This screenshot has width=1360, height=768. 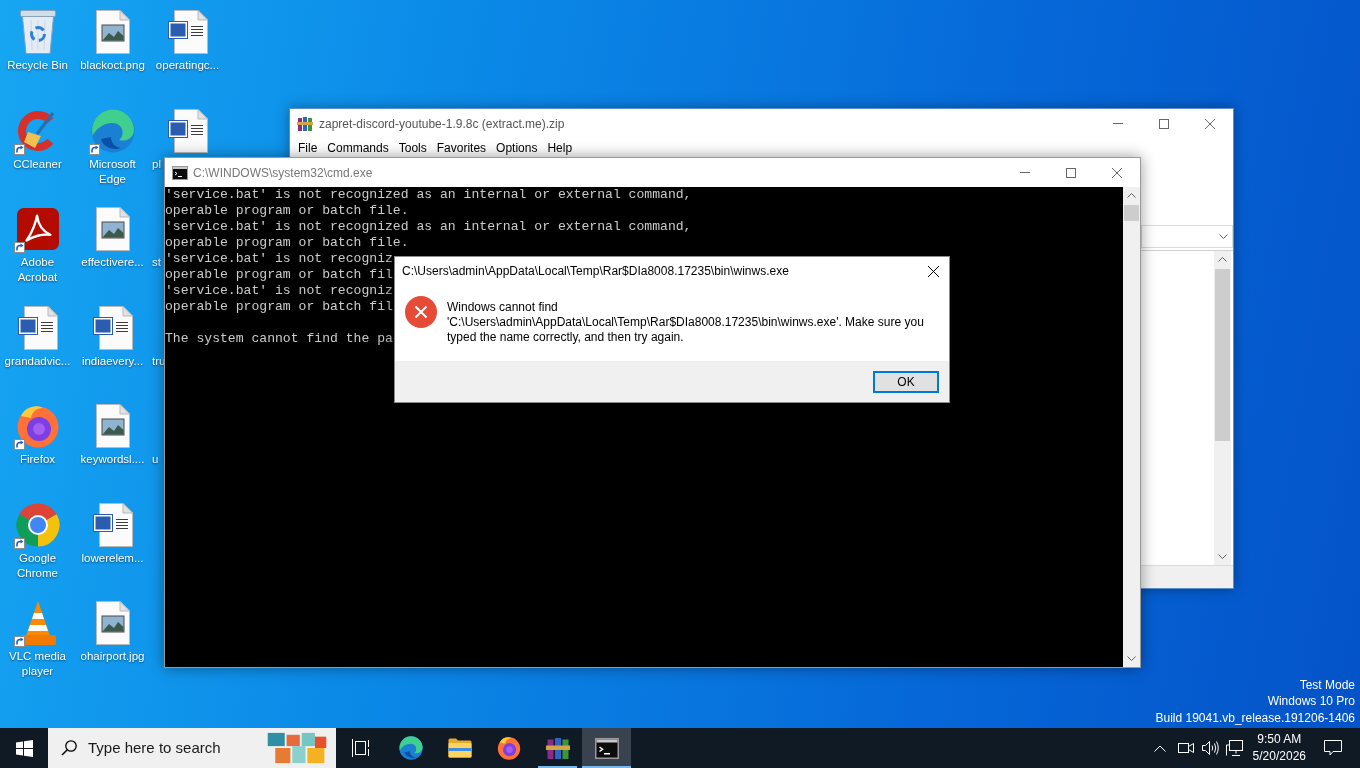 What do you see at coordinates (1279, 748) in the screenshot?
I see `clock: 9:50 AM 5/20/2026` at bounding box center [1279, 748].